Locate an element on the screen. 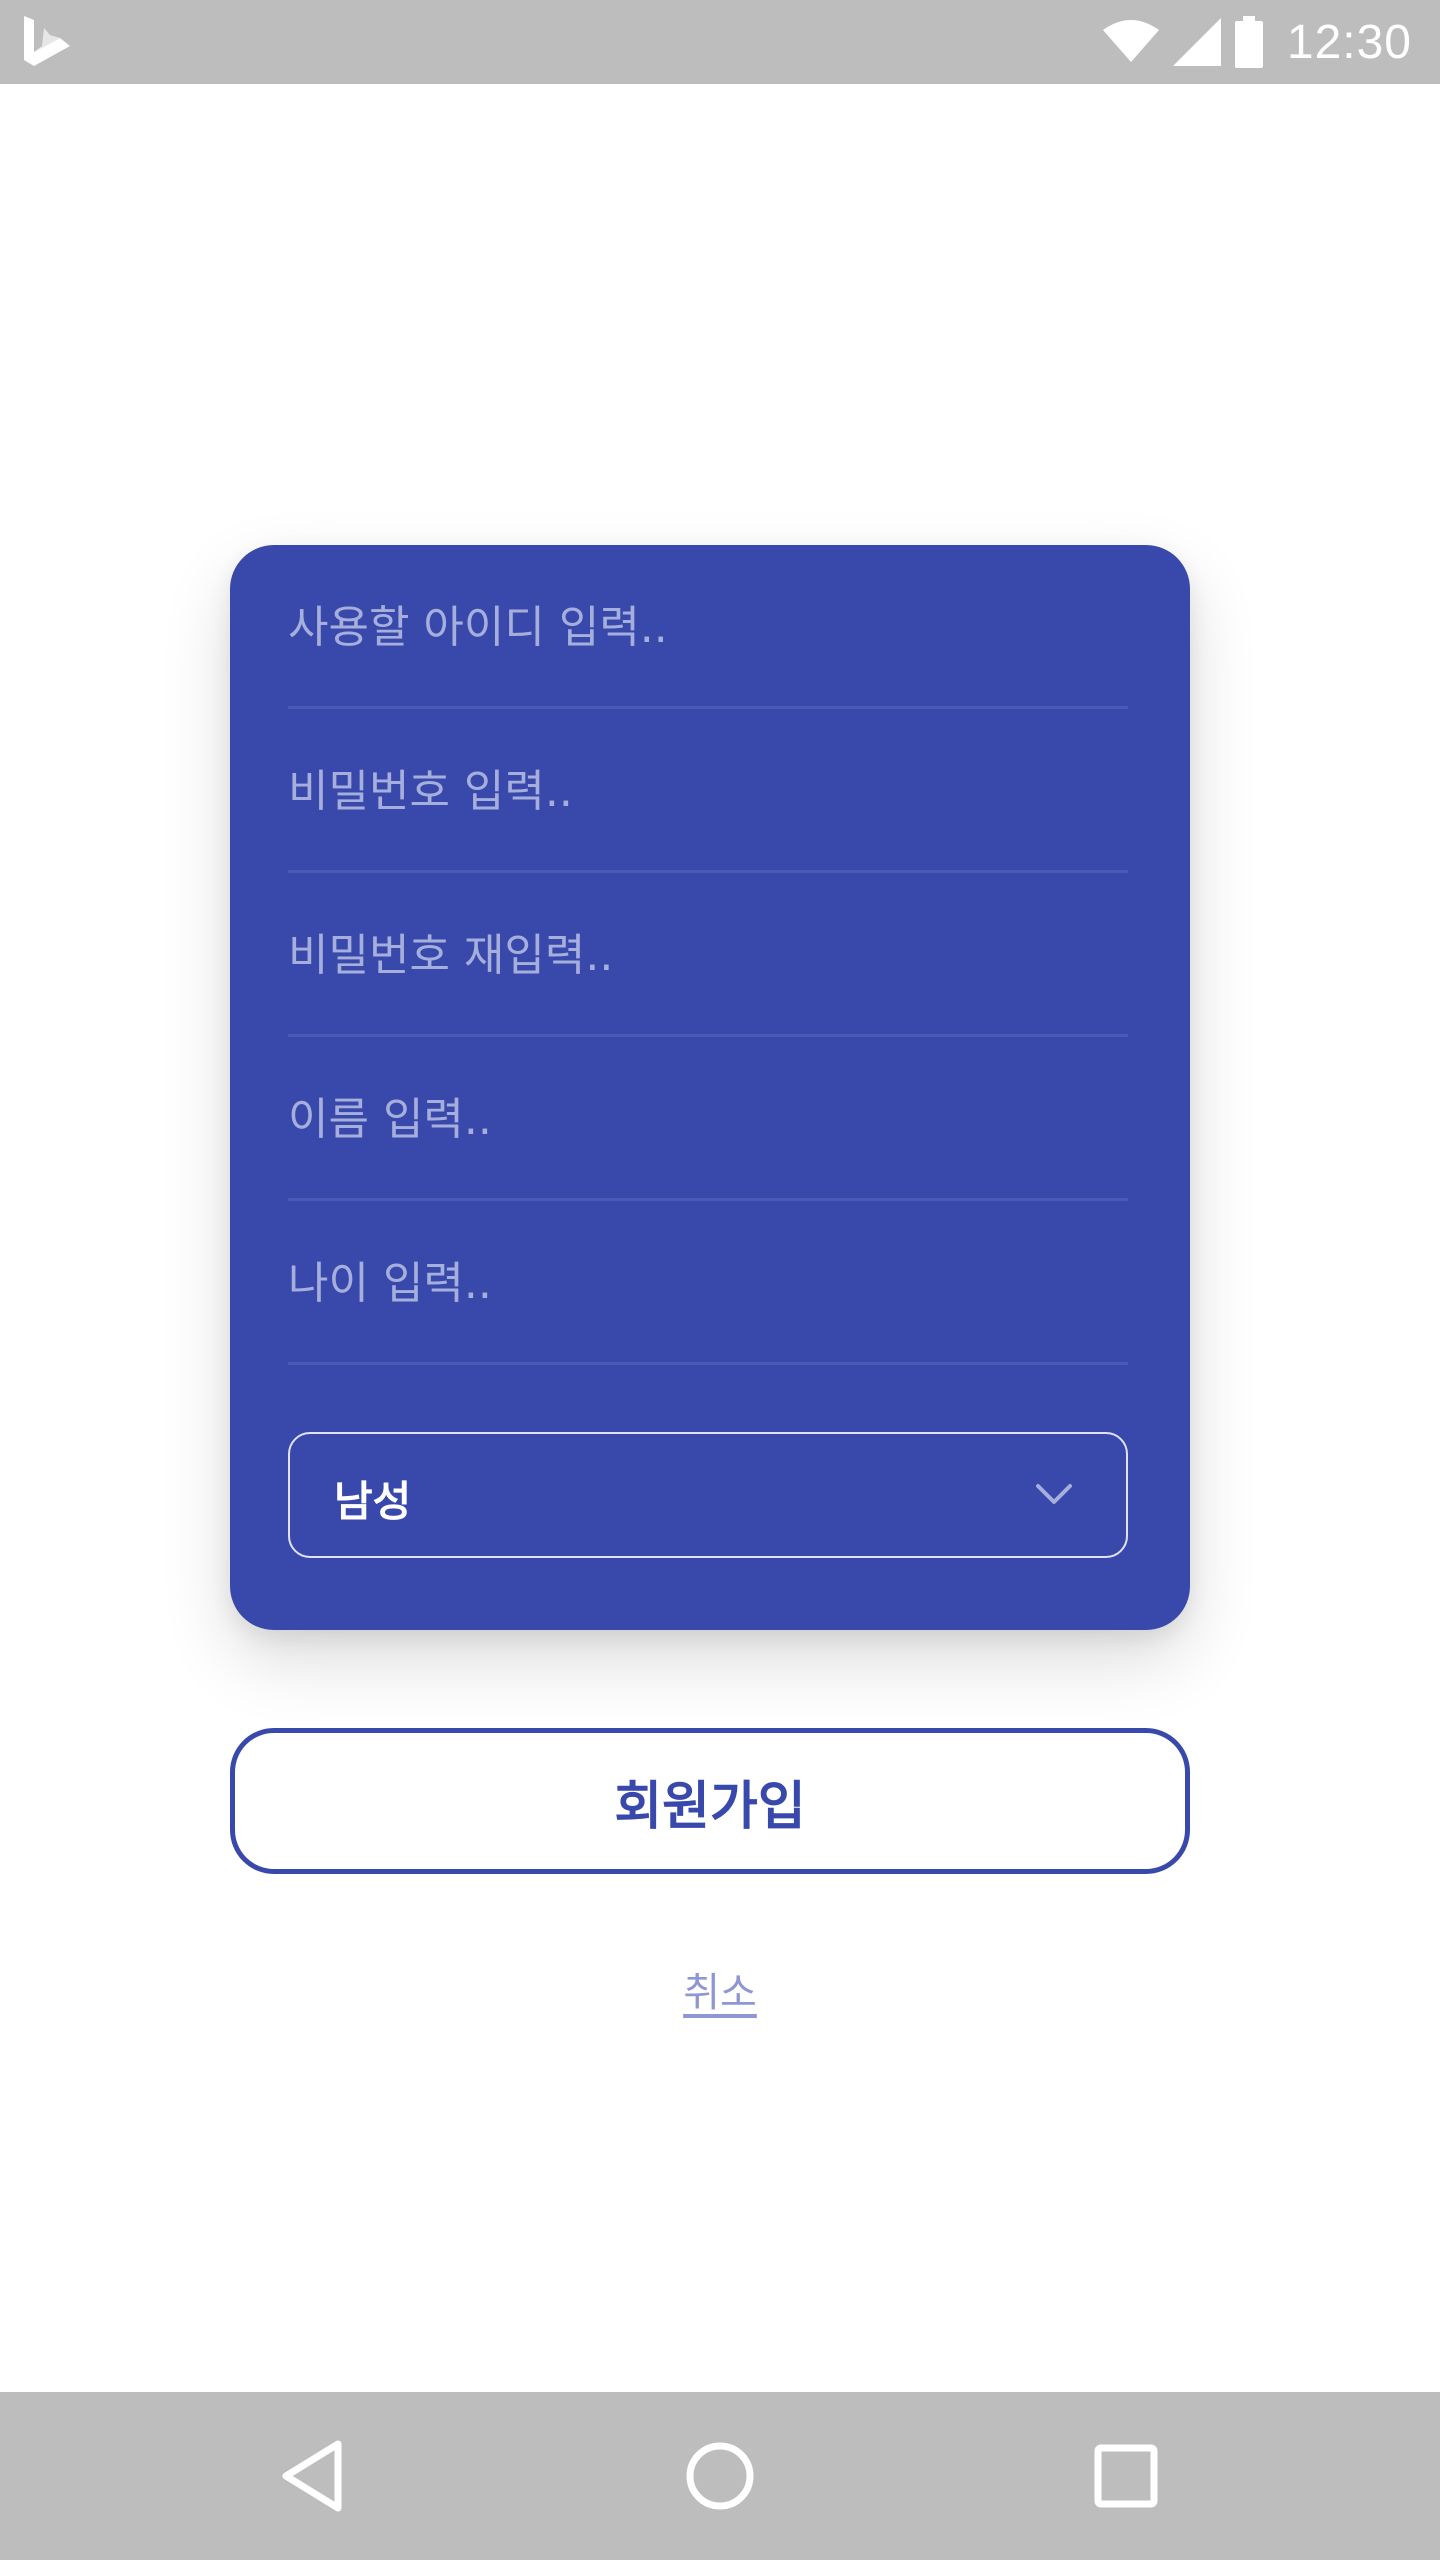  status-icons: 12:30 is located at coordinates (1257, 42).